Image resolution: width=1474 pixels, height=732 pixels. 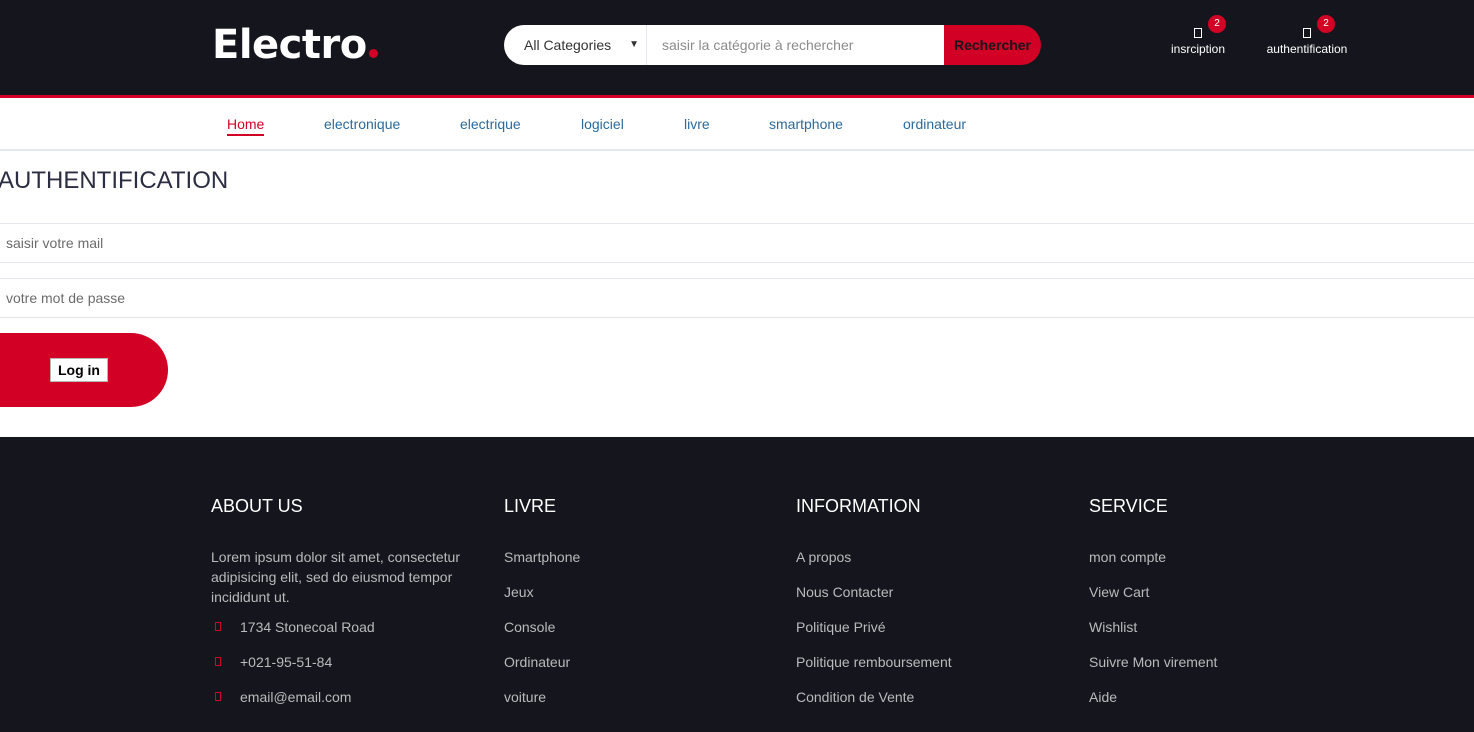 I want to click on cart-icon, so click(x=1307, y=33).